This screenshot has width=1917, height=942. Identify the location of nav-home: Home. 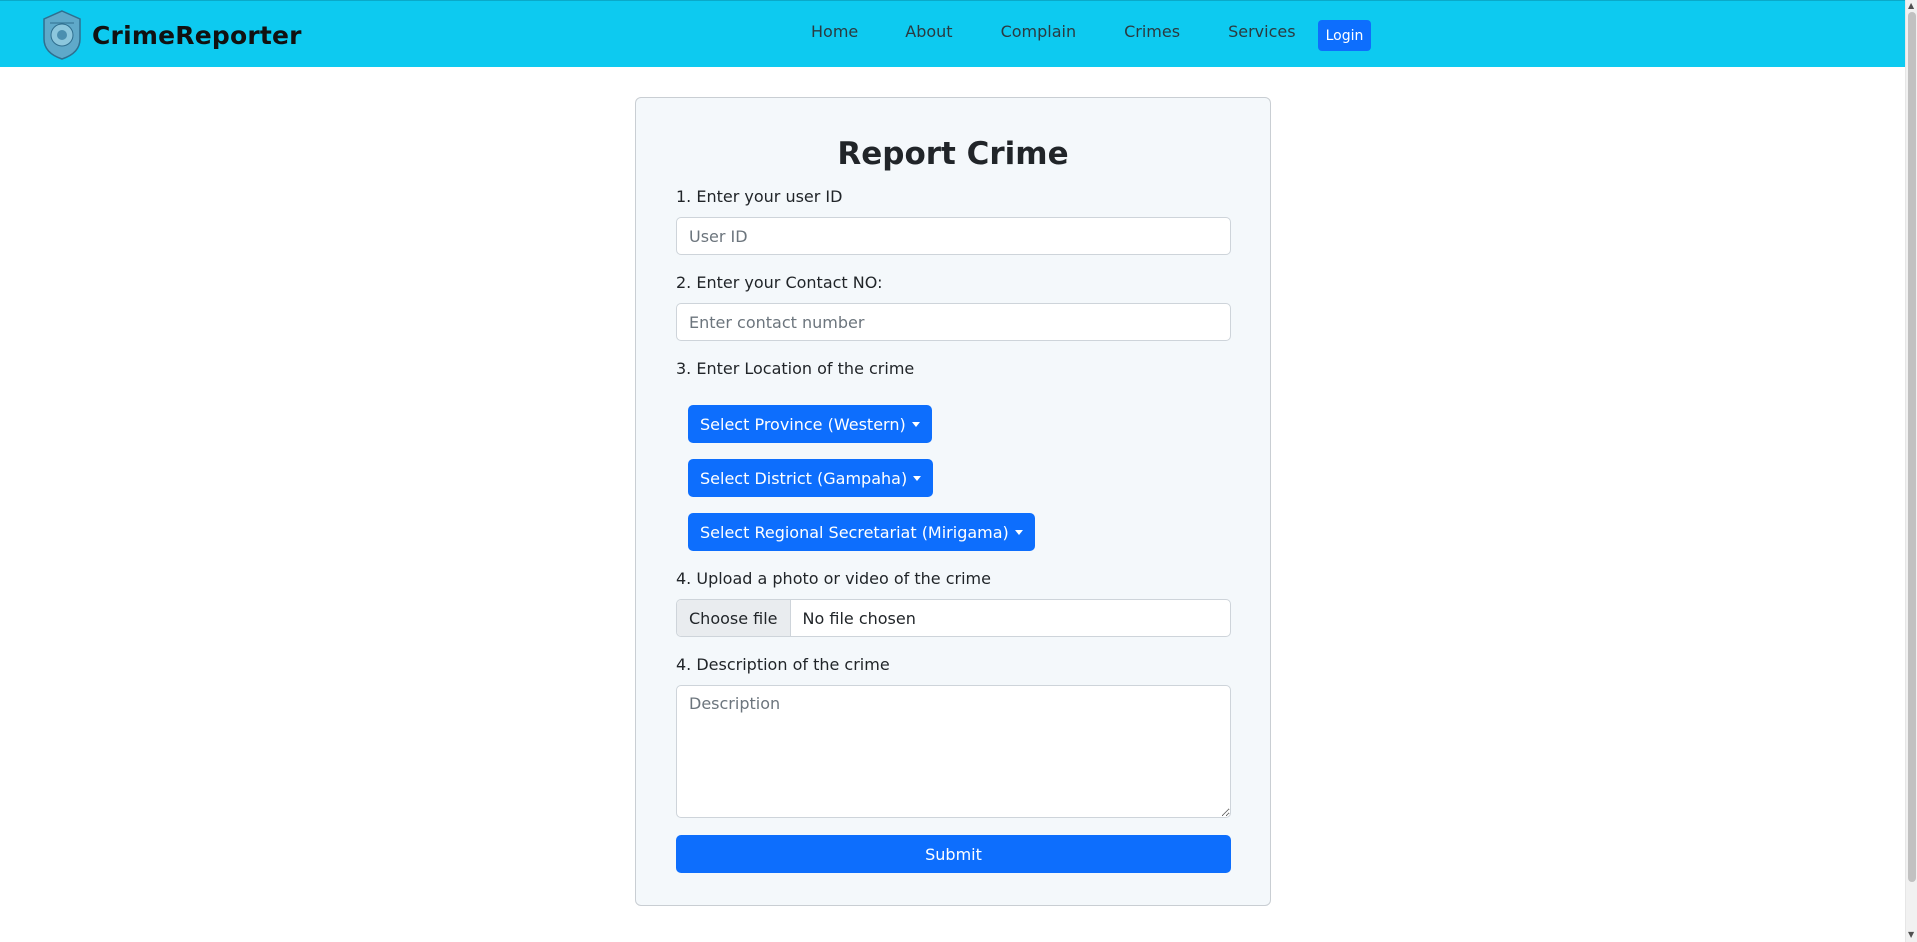
(834, 31).